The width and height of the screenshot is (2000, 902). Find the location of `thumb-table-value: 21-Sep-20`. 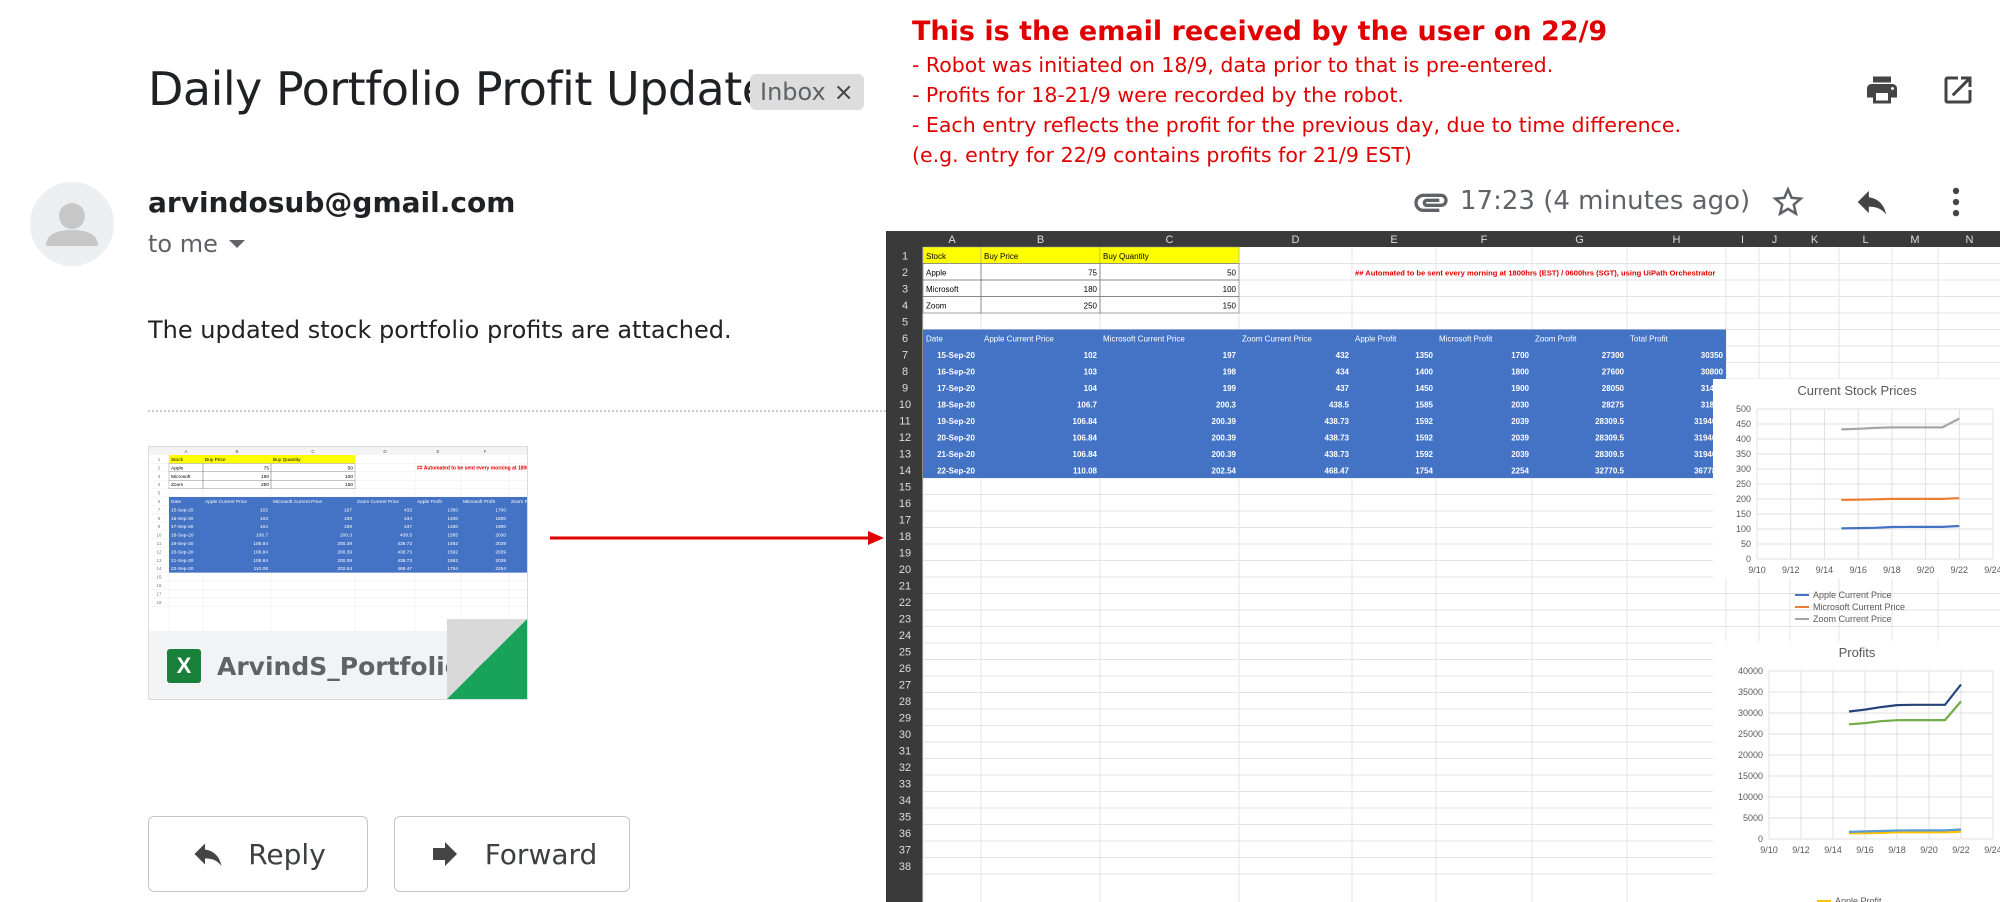

thumb-table-value: 21-Sep-20 is located at coordinates (182, 561).